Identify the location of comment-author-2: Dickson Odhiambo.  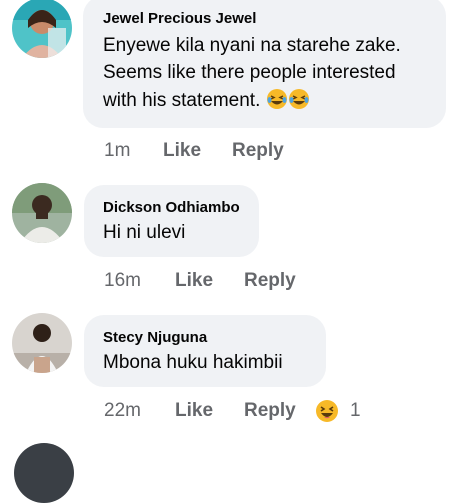
(171, 207).